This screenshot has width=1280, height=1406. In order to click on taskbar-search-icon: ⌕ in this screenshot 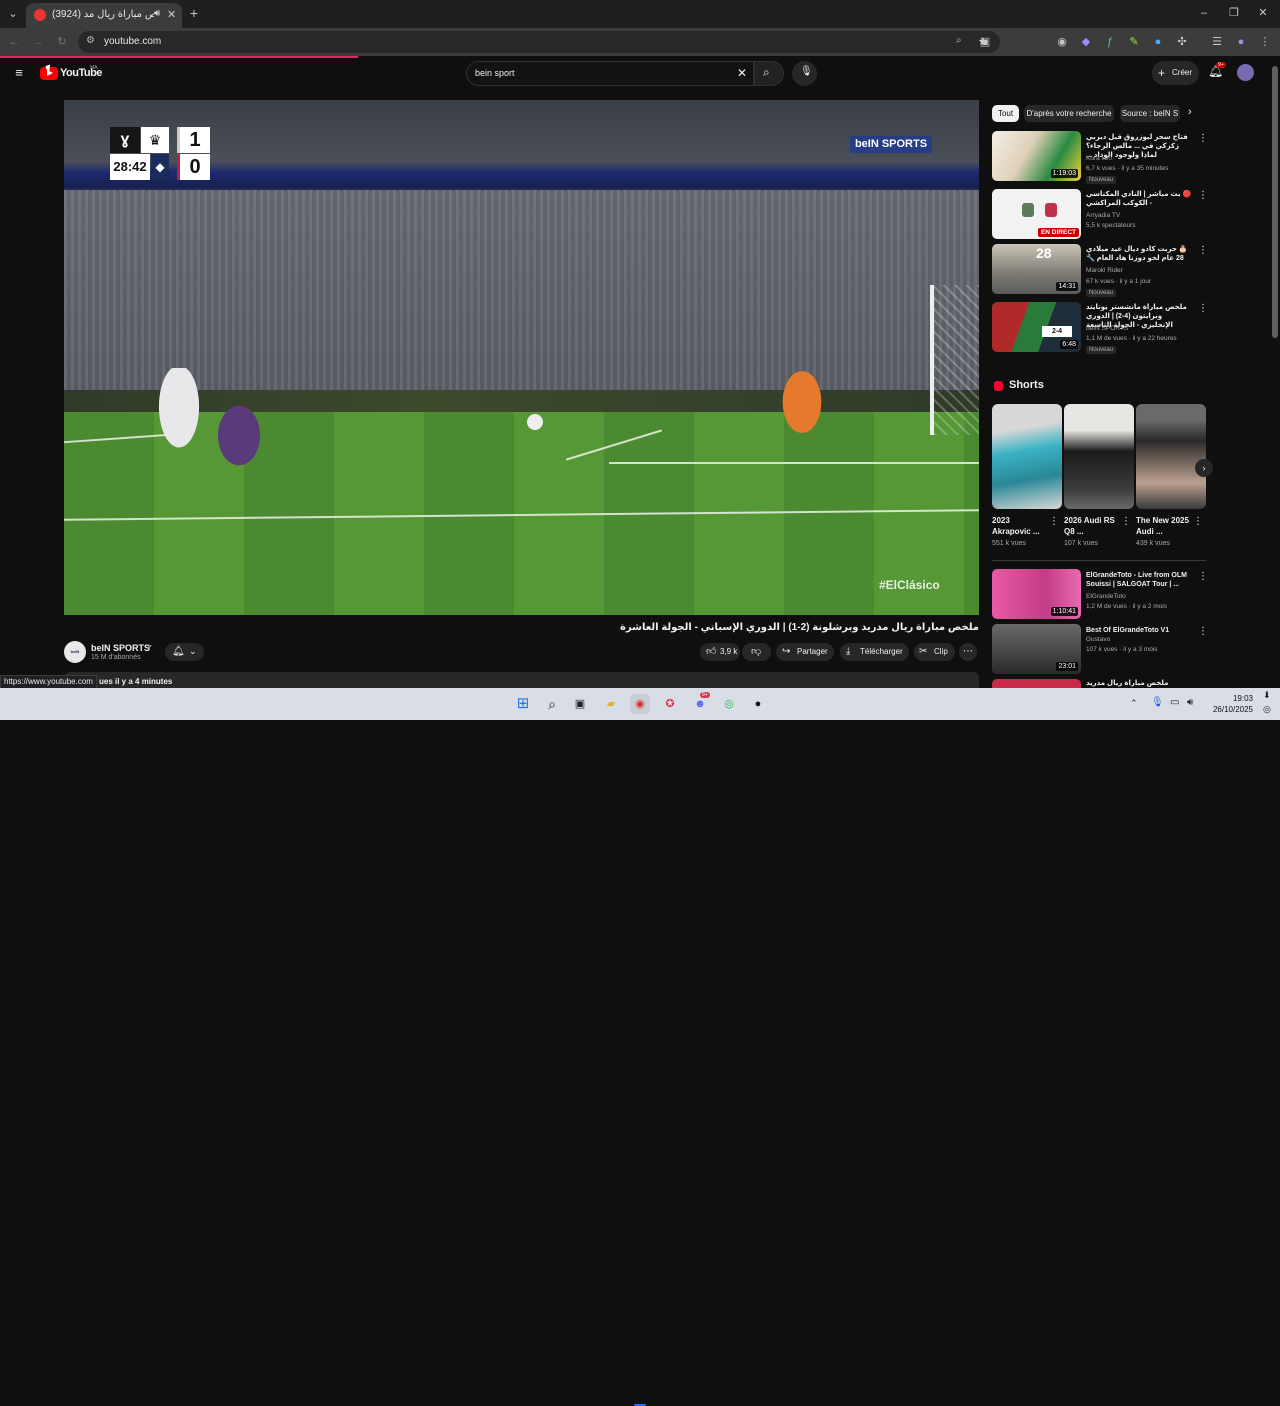, I will do `click(552, 704)`.